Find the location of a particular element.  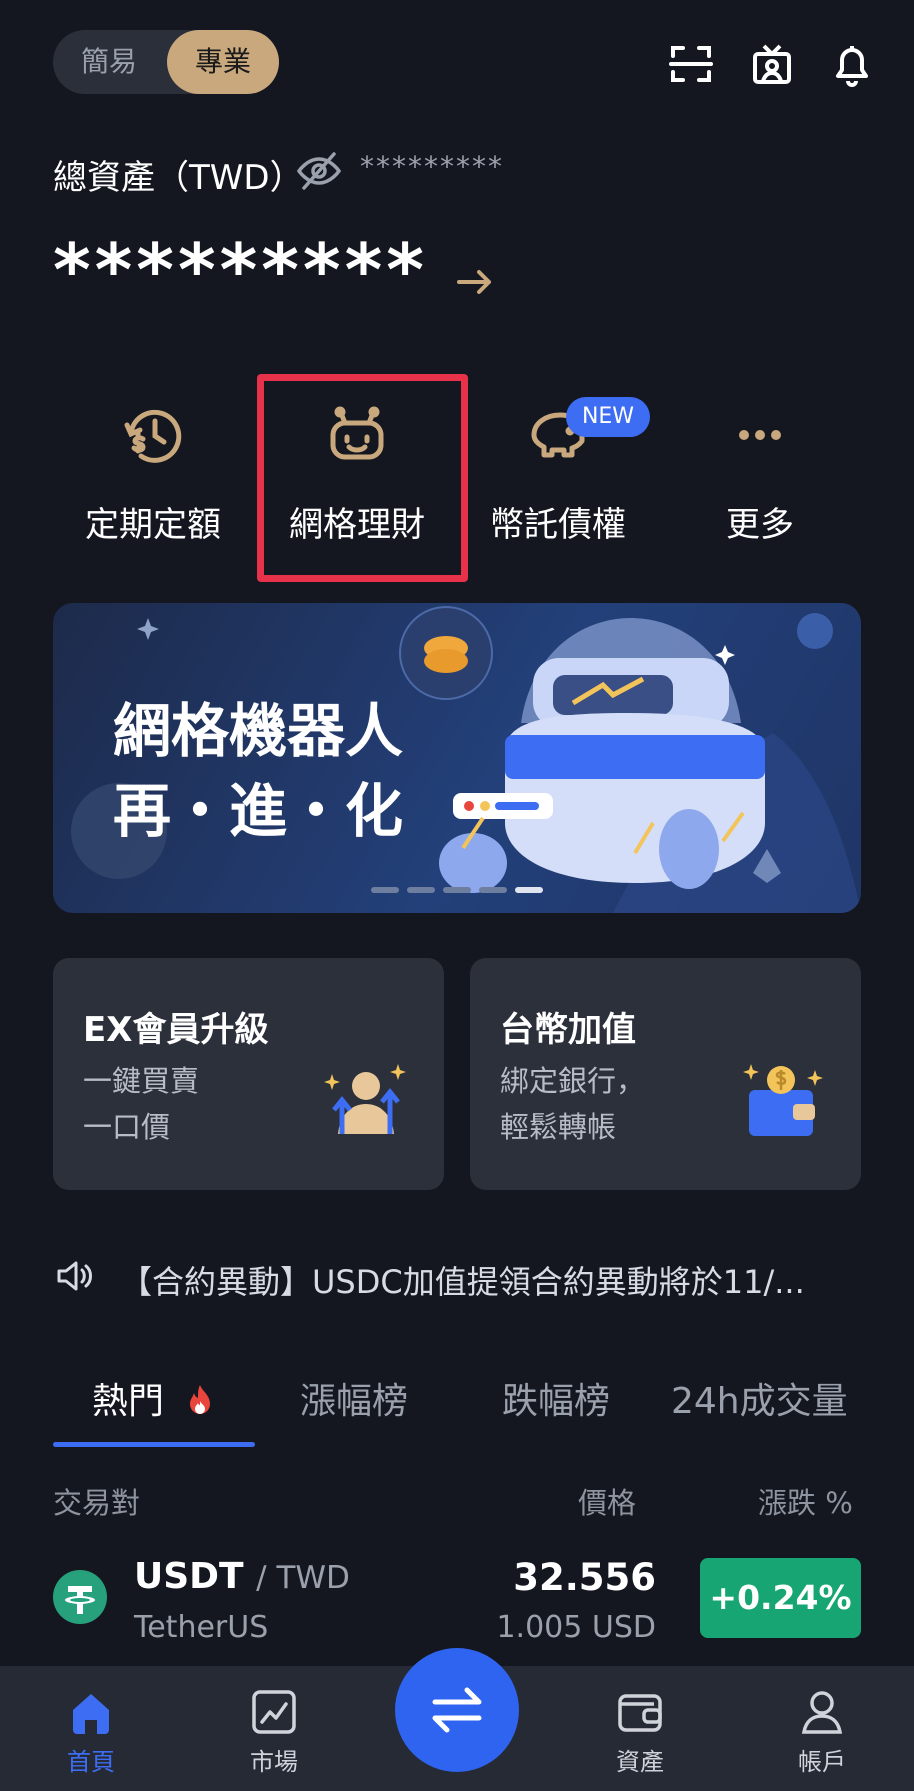

card-desc-line: 一鍵買賣 is located at coordinates (141, 1081).